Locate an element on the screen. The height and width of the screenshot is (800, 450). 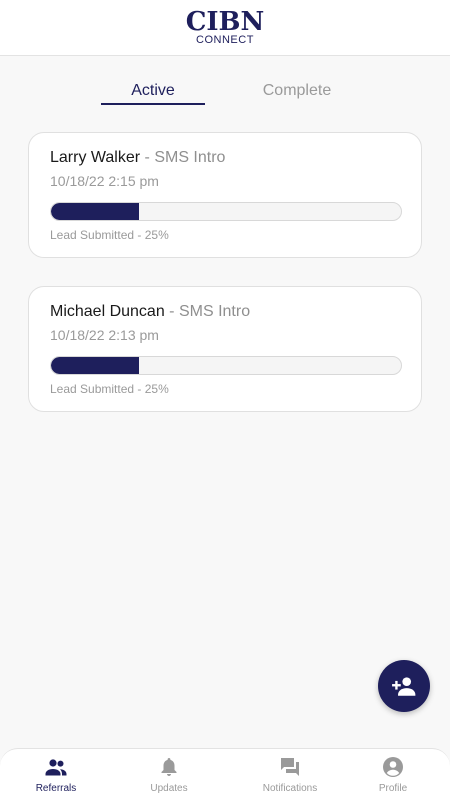
nav-notifications-label: Notifications is located at coordinates (290, 788).